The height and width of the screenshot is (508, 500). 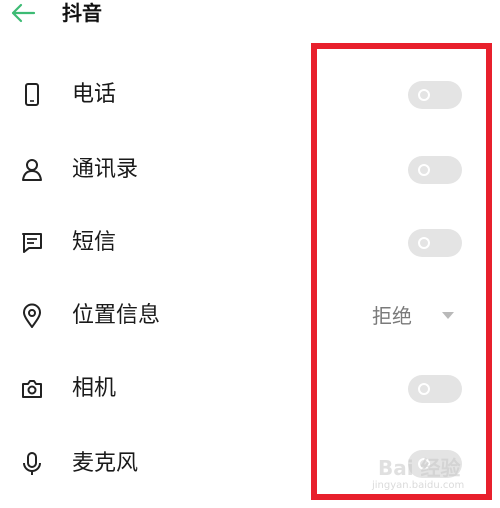 I want to click on permission-row-location: 位置信息 拒绝, so click(x=250, y=316).